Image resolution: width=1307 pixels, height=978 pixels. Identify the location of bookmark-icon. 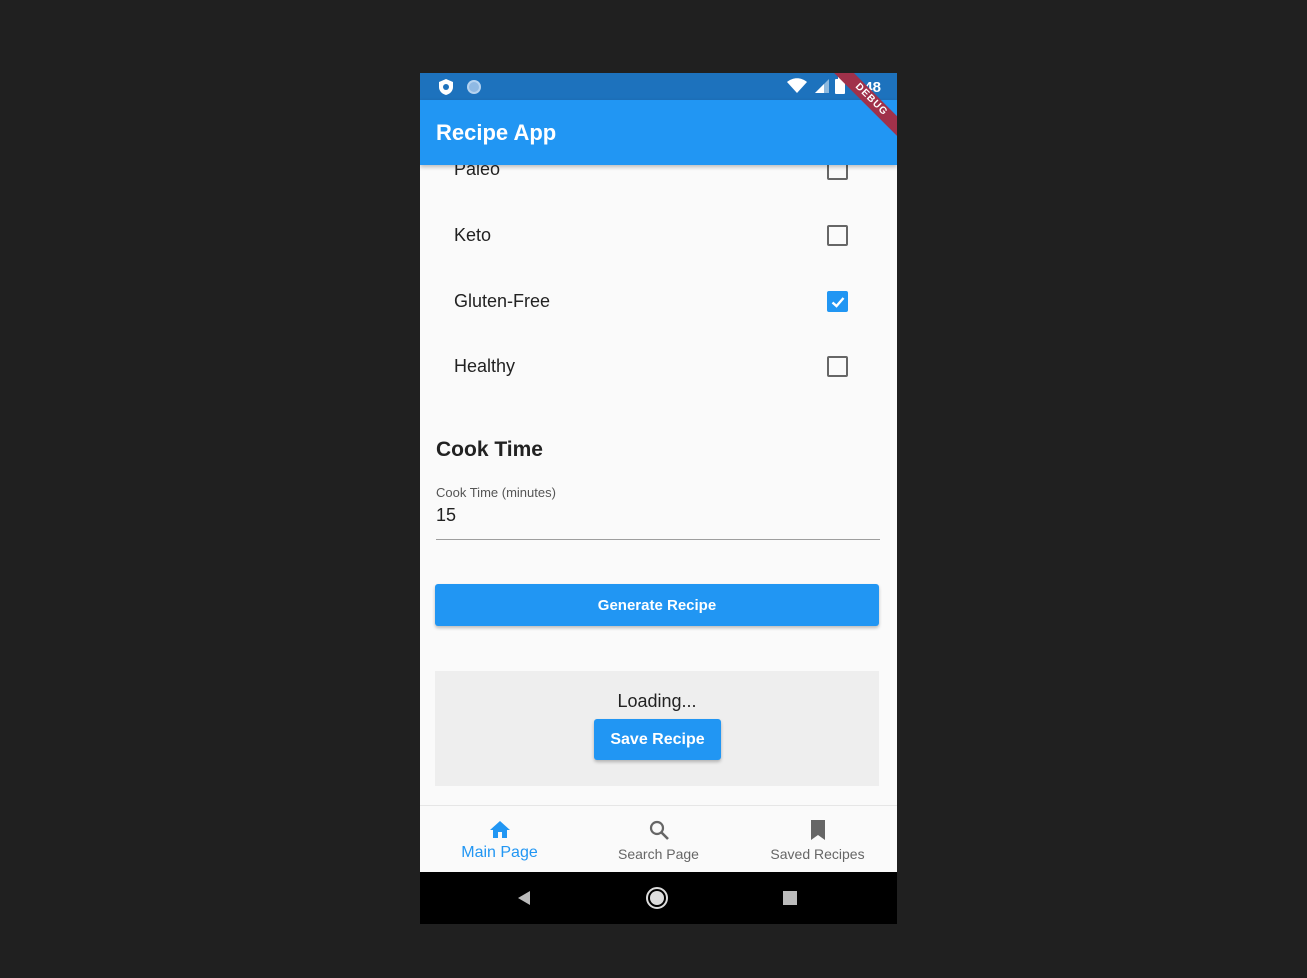
(817, 830).